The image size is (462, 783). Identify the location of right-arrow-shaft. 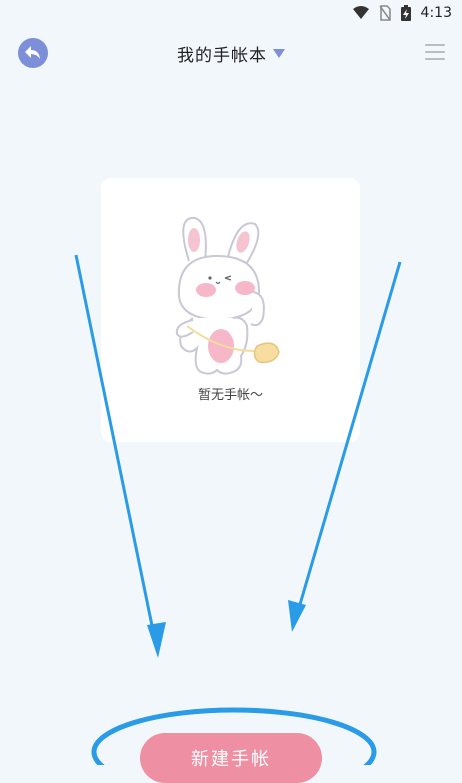
(347, 443).